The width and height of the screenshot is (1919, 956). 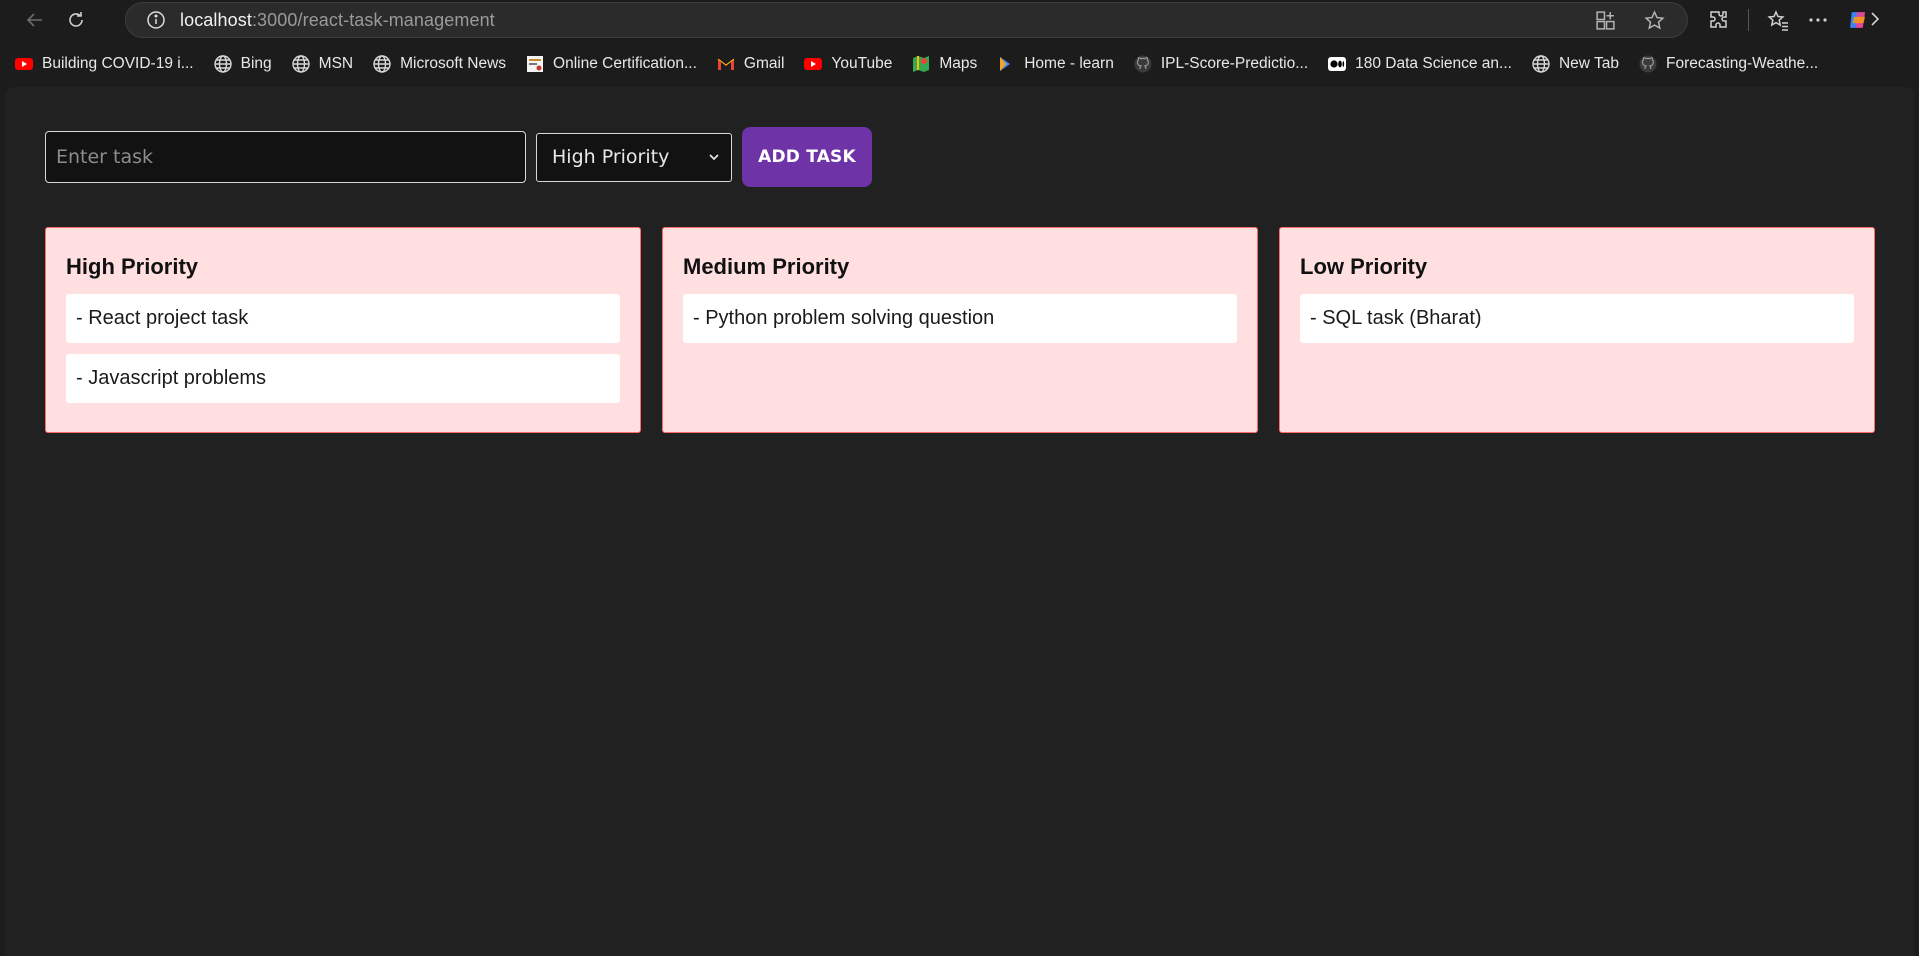 What do you see at coordinates (1818, 20) in the screenshot?
I see `more-options-icon` at bounding box center [1818, 20].